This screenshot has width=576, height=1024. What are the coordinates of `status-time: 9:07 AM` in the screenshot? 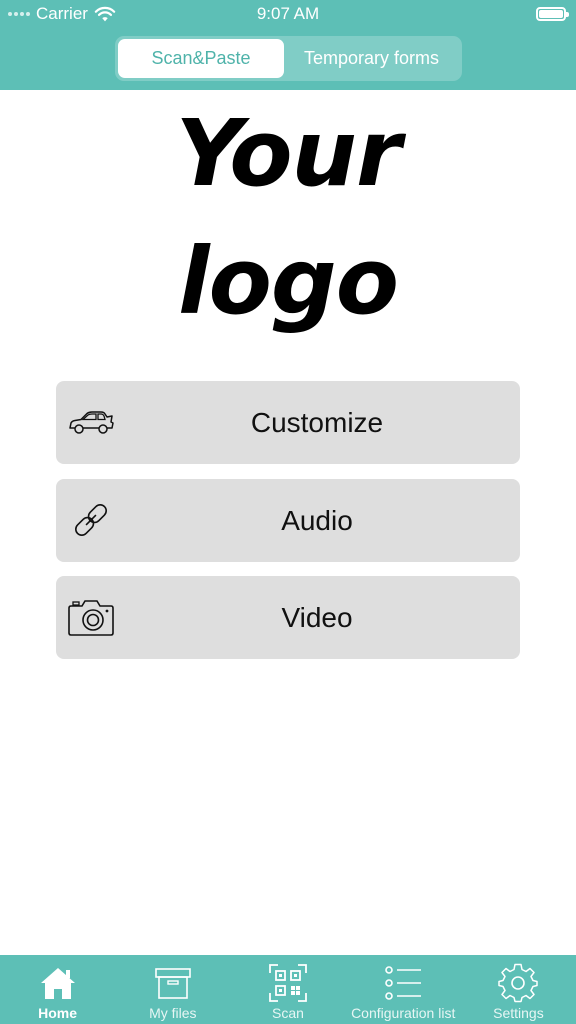 It's located at (288, 13).